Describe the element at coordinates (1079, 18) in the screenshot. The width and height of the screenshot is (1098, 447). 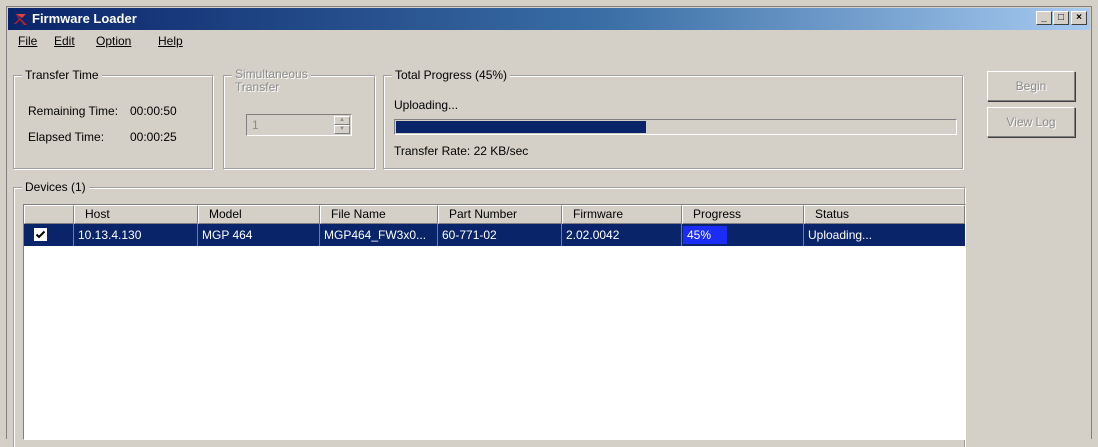
I see `close-button: ×` at that location.